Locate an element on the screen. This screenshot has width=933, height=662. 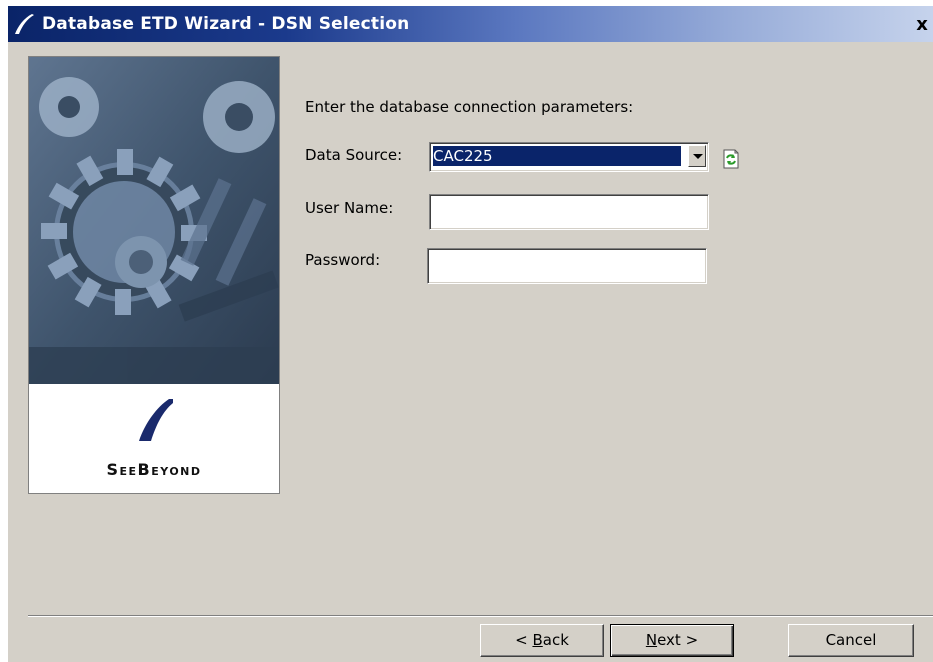
data-source-dropdown: CAC225 is located at coordinates (569, 157).